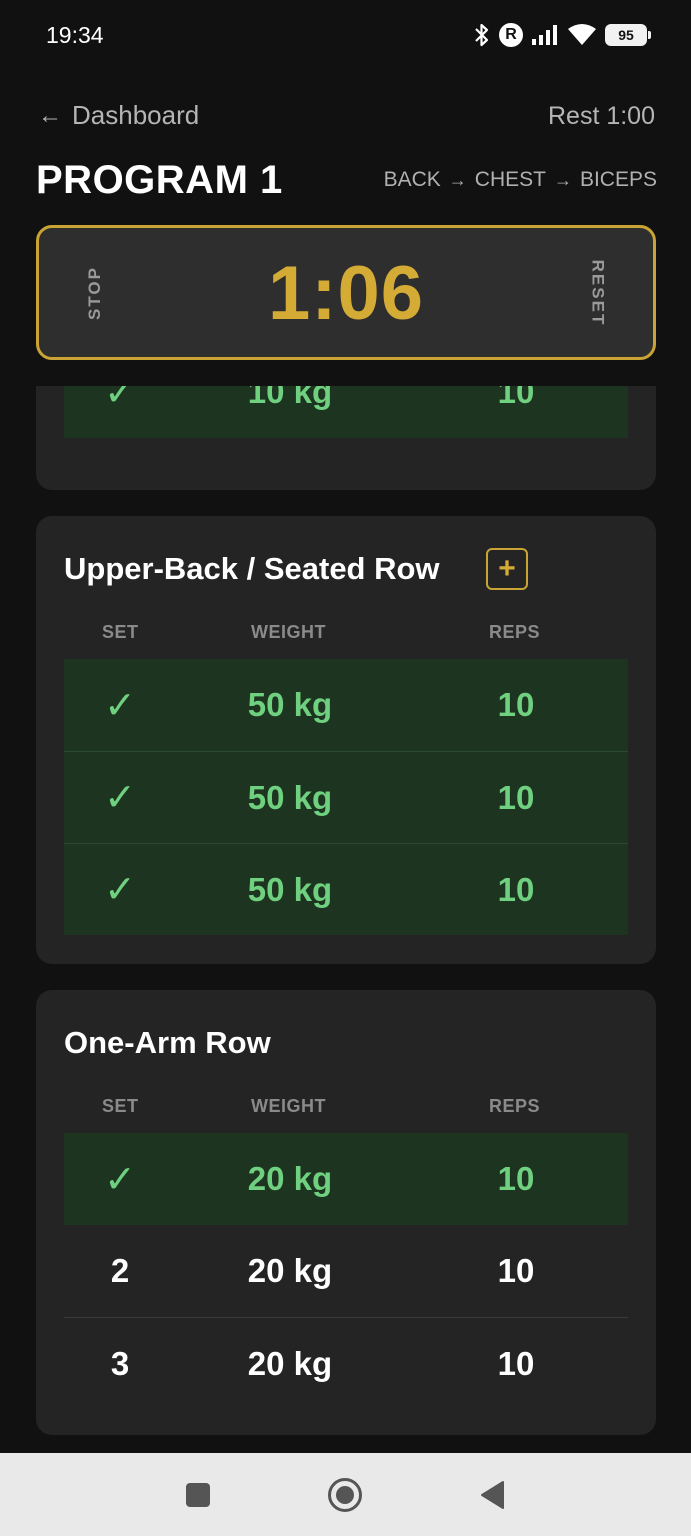  Describe the element at coordinates (252, 568) in the screenshot. I see `exercise-title: Upper-Back / Seated Row` at that location.